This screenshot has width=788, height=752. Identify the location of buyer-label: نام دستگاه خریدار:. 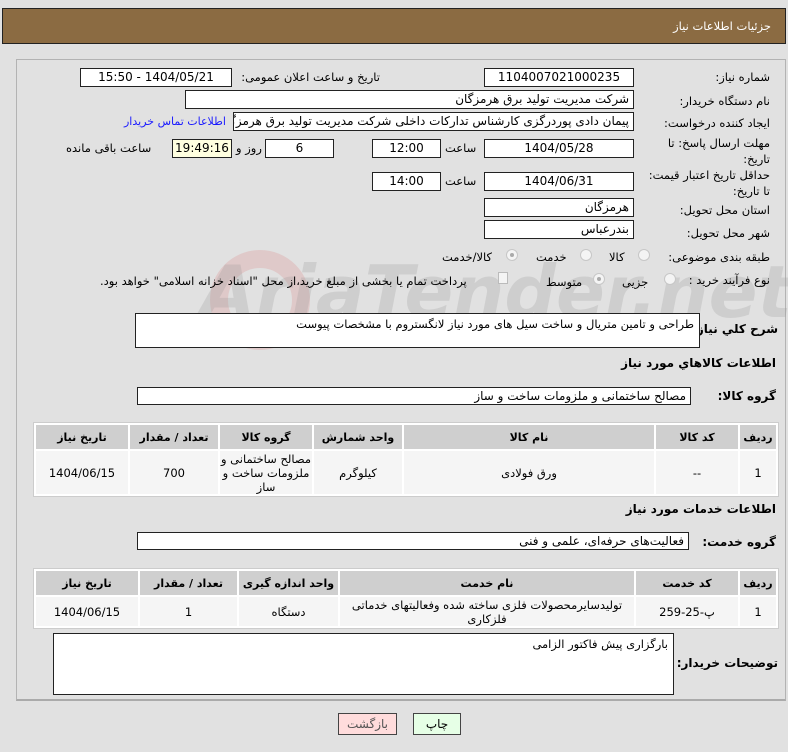
(724, 101).